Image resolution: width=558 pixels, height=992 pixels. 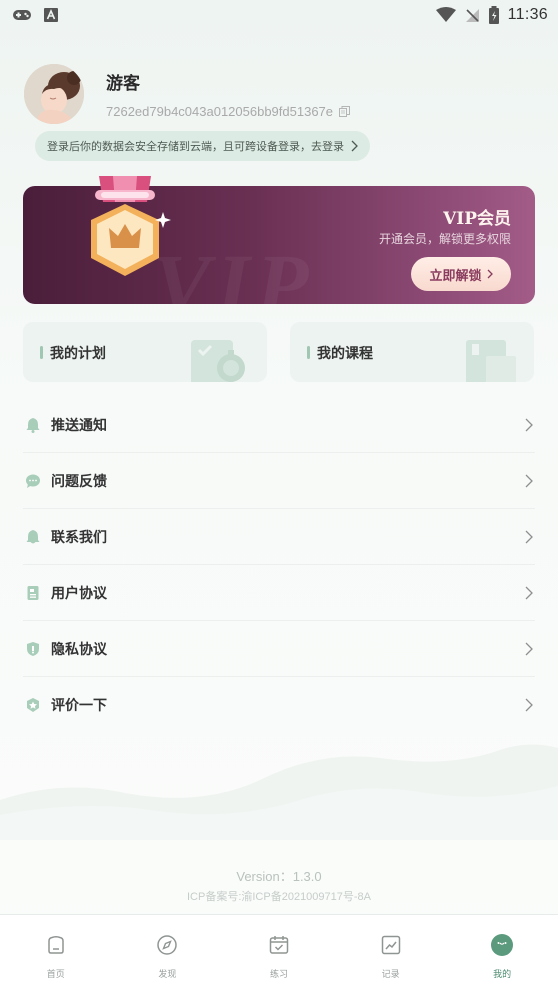 I want to click on unlock-button: 立即解锁, so click(x=461, y=274).